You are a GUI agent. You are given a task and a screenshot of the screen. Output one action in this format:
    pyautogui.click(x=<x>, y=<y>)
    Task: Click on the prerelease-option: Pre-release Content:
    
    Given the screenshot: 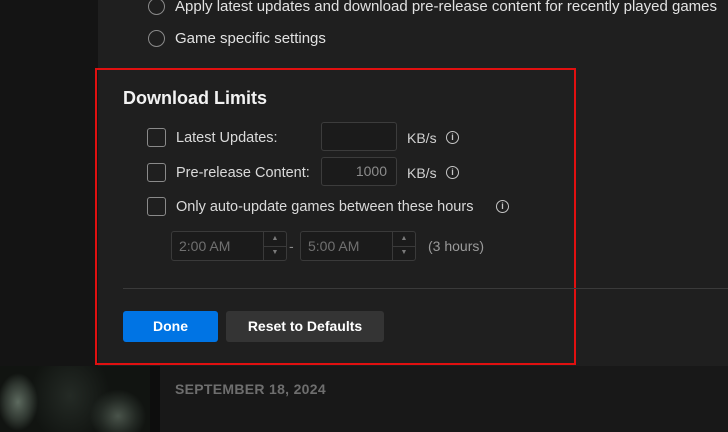 What is the action you would take?
    pyautogui.click(x=228, y=172)
    